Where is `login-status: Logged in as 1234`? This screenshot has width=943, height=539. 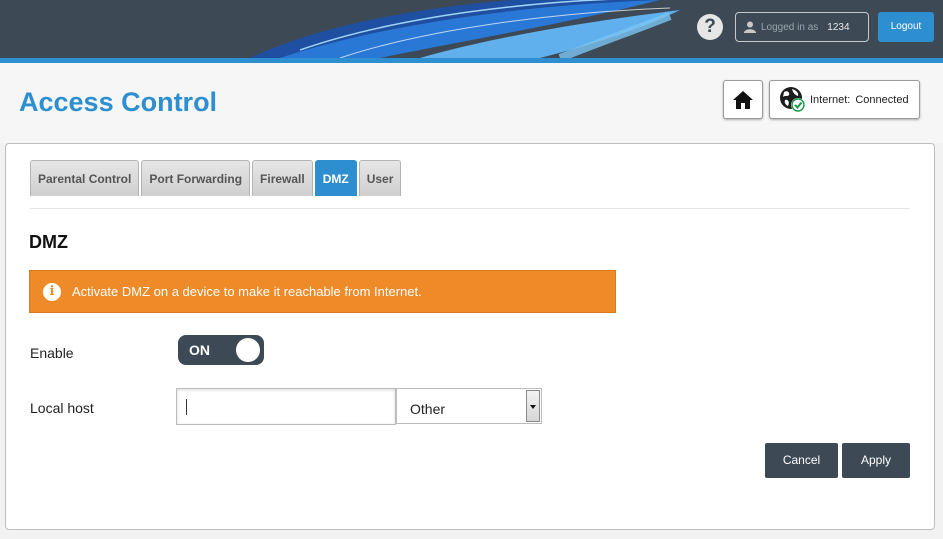
login-status: Logged in as 1234 is located at coordinates (802, 27).